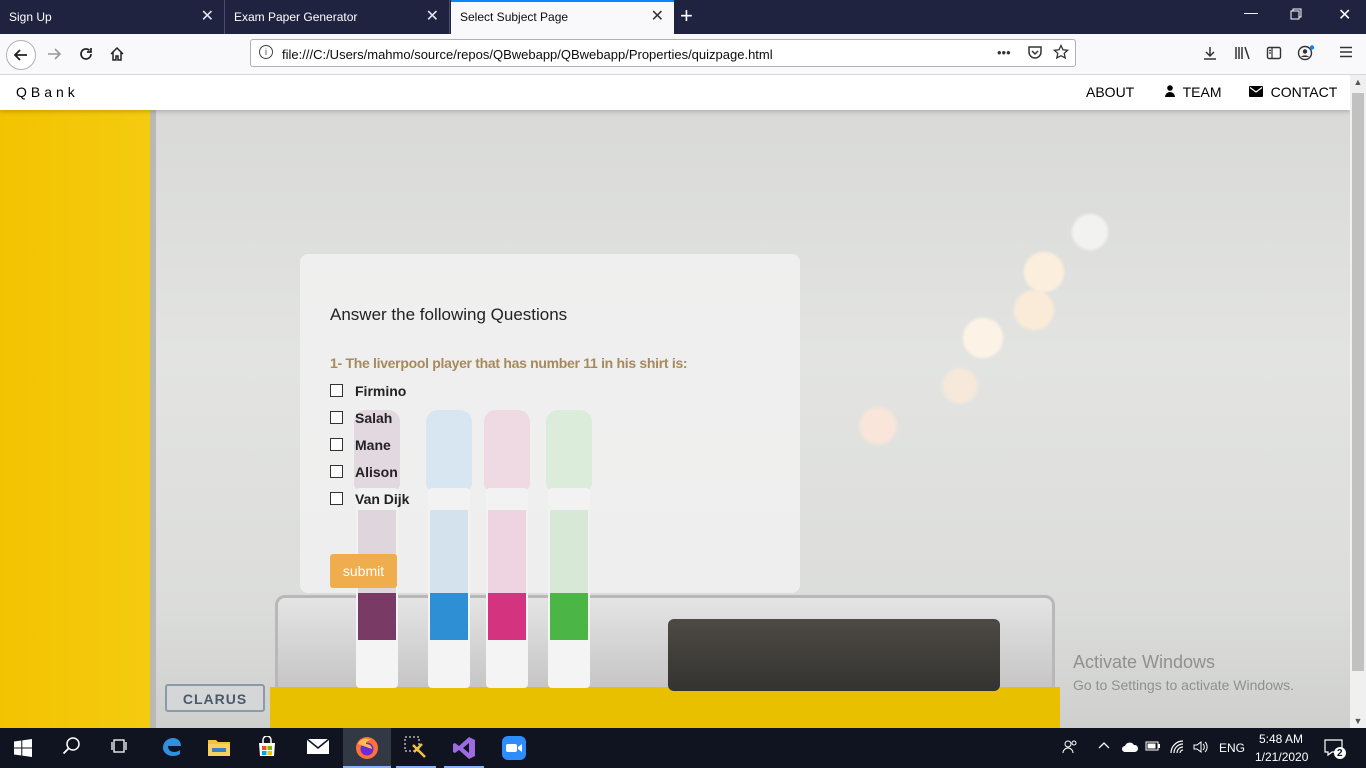  Describe the element at coordinates (1274, 55) in the screenshot. I see `sidebar-icon` at that location.